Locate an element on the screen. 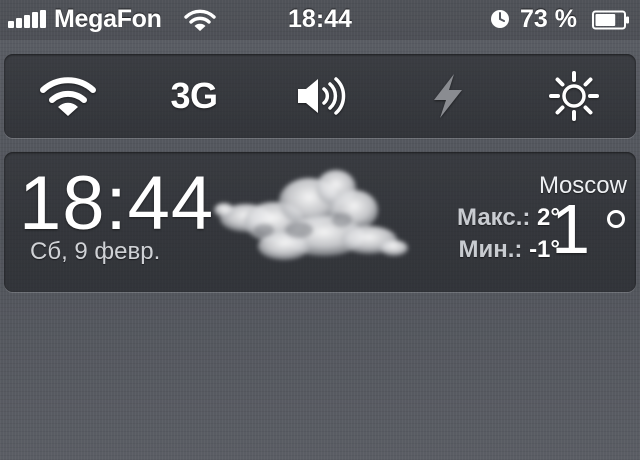 The width and height of the screenshot is (640, 460). carrier-name: MegaFon is located at coordinates (108, 19).